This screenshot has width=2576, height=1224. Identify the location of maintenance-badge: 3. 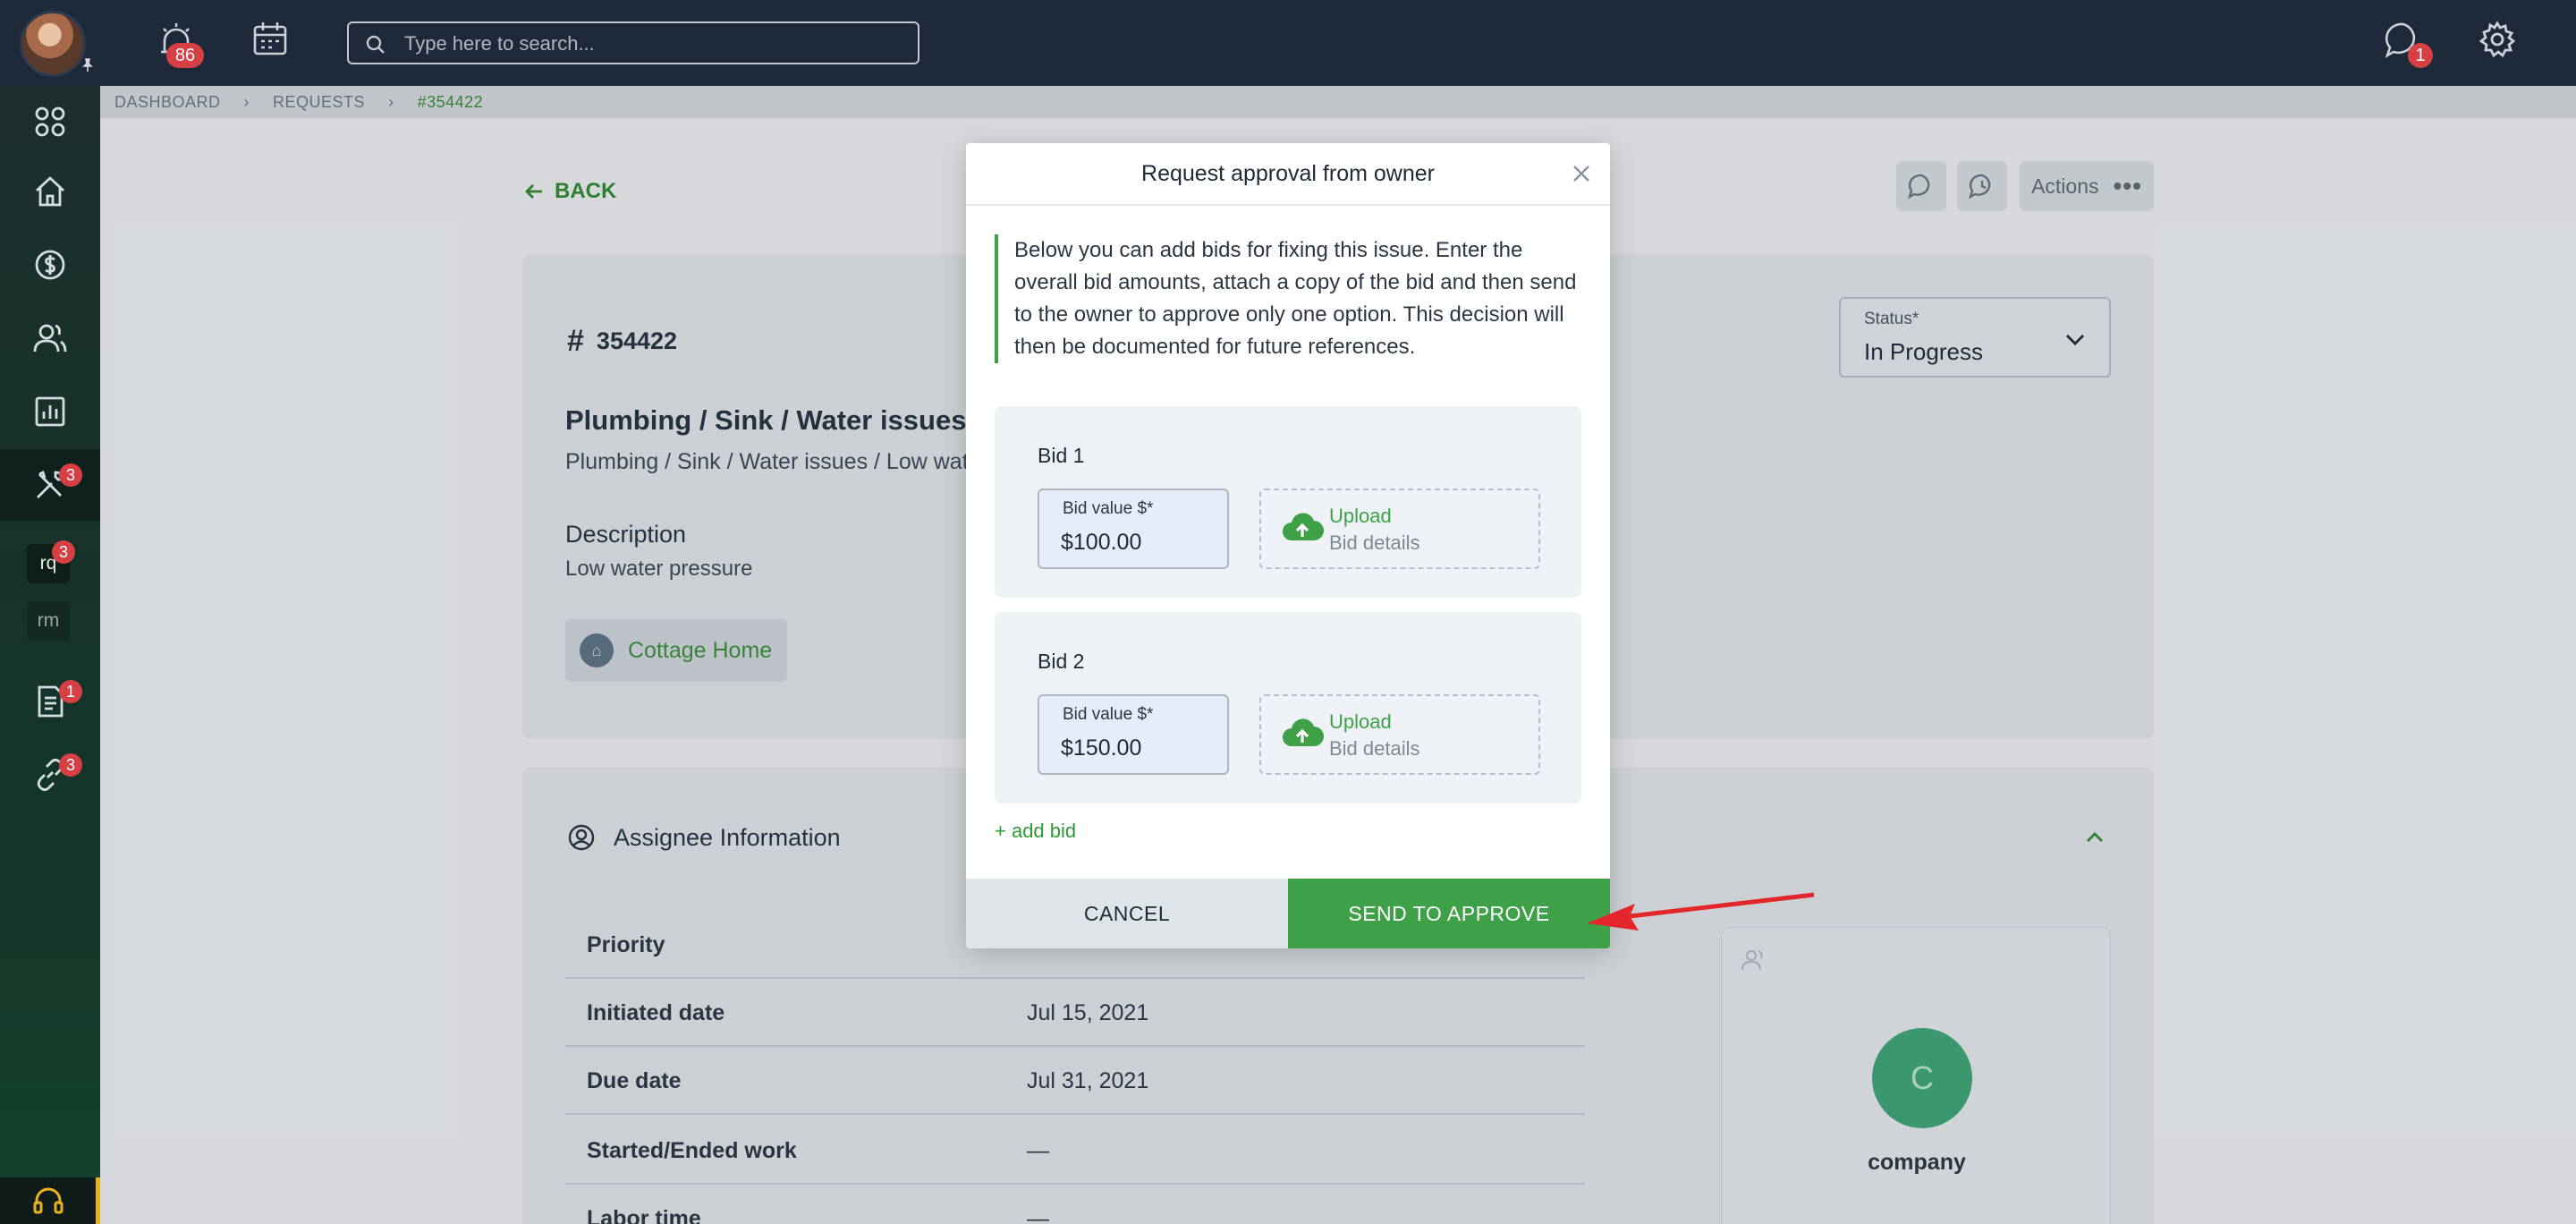
(70, 475).